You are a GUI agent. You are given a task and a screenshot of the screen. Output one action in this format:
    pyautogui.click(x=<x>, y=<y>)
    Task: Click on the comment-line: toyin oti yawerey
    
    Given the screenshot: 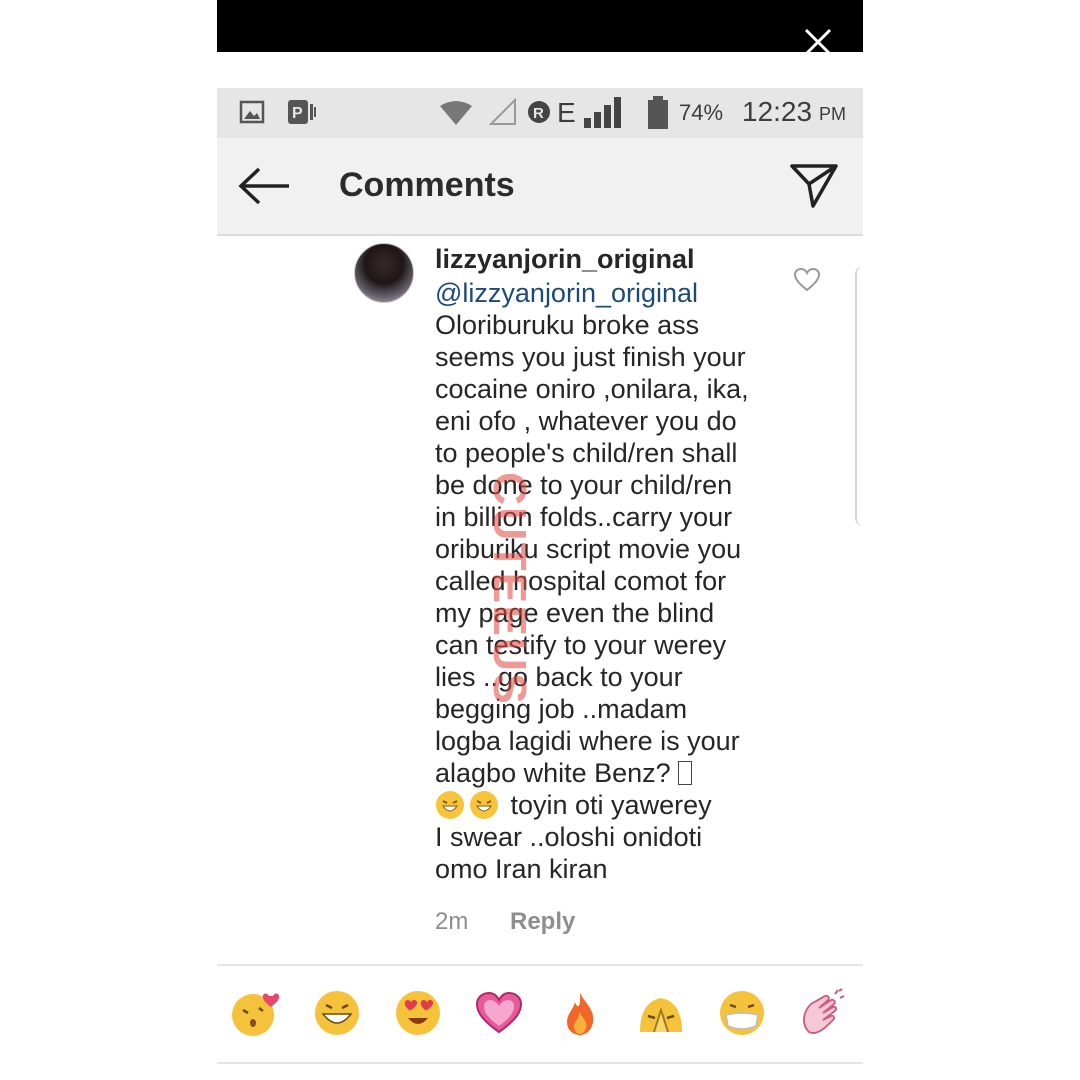 What is the action you would take?
    pyautogui.click(x=573, y=805)
    